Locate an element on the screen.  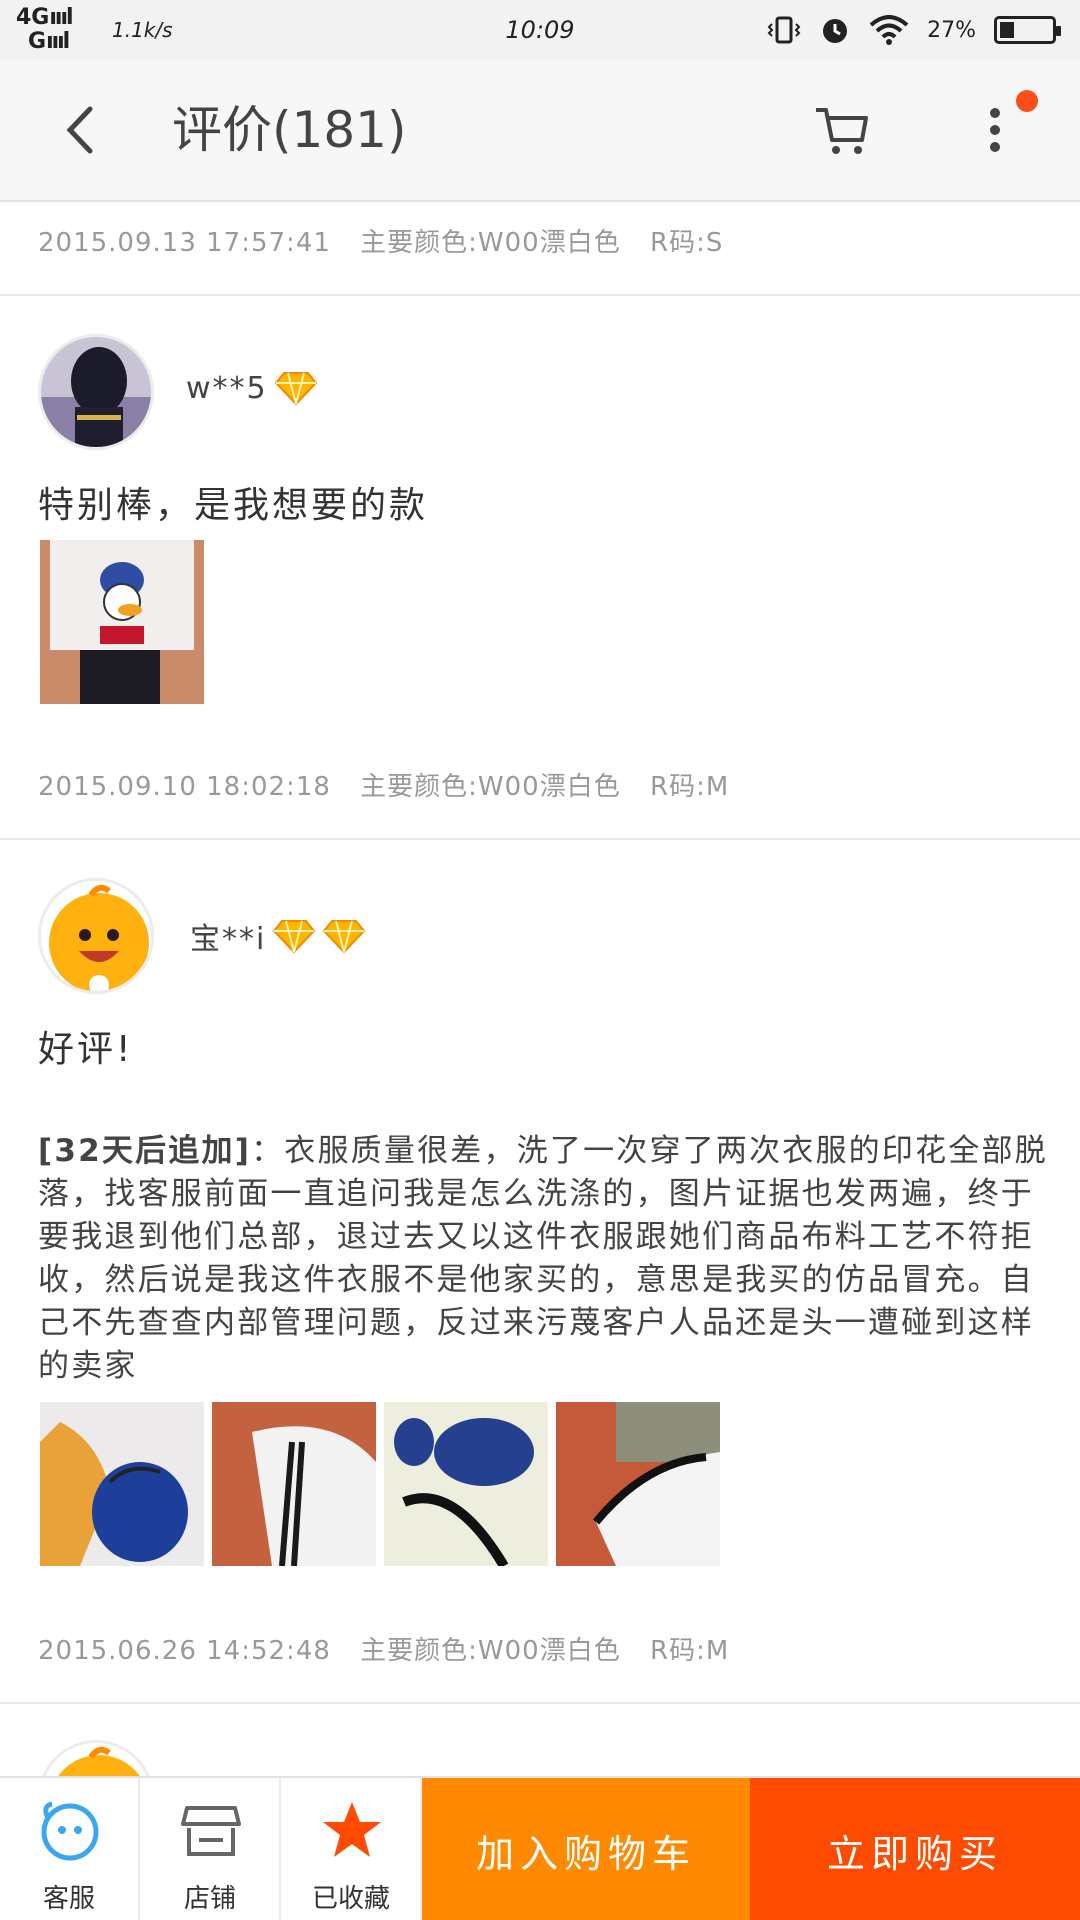
favorite-button: 已收藏 is located at coordinates (352, 1849).